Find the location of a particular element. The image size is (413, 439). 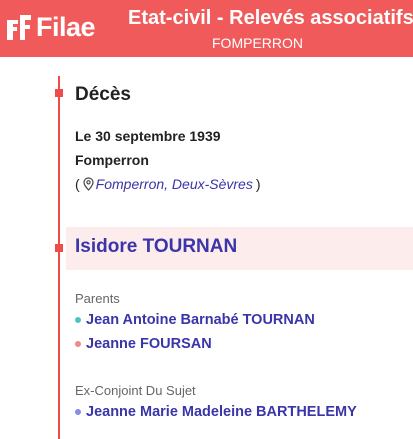

parent-mother-name: Jeanne FOURSAN is located at coordinates (149, 344).